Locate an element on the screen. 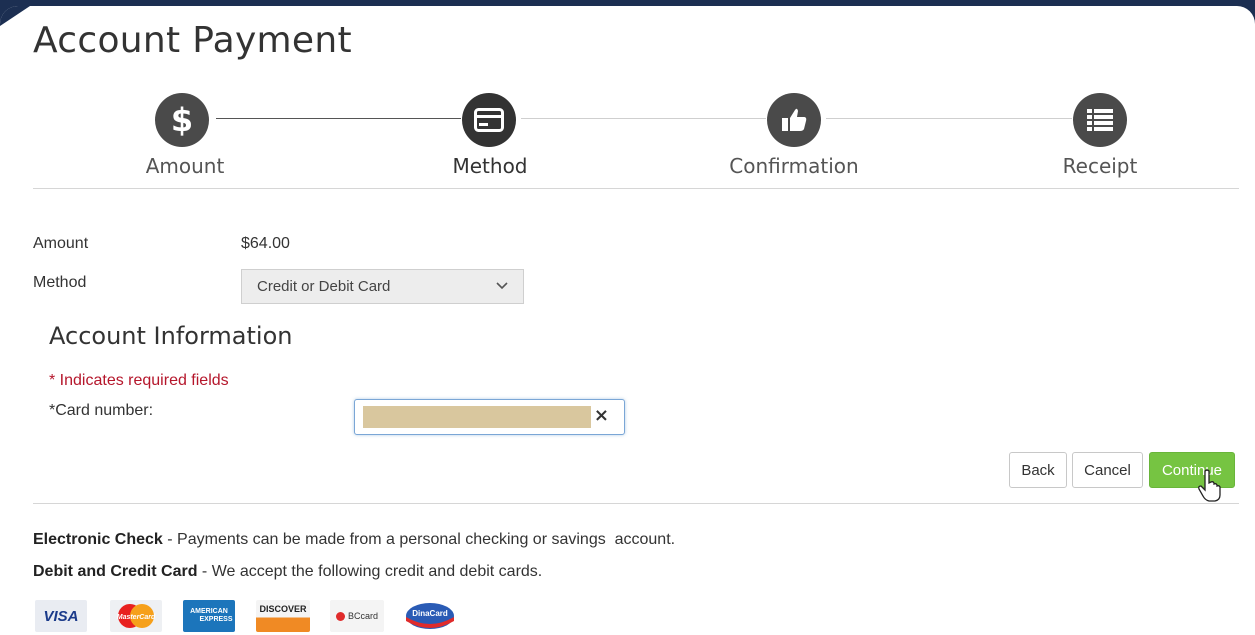 This screenshot has width=1255, height=635. method-label: Method is located at coordinates (60, 282).